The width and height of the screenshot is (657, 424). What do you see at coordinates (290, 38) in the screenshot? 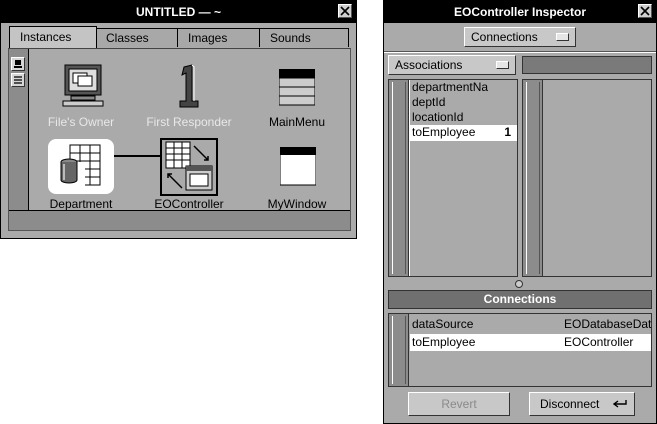
I see `tab-sounds-label: Sounds` at bounding box center [290, 38].